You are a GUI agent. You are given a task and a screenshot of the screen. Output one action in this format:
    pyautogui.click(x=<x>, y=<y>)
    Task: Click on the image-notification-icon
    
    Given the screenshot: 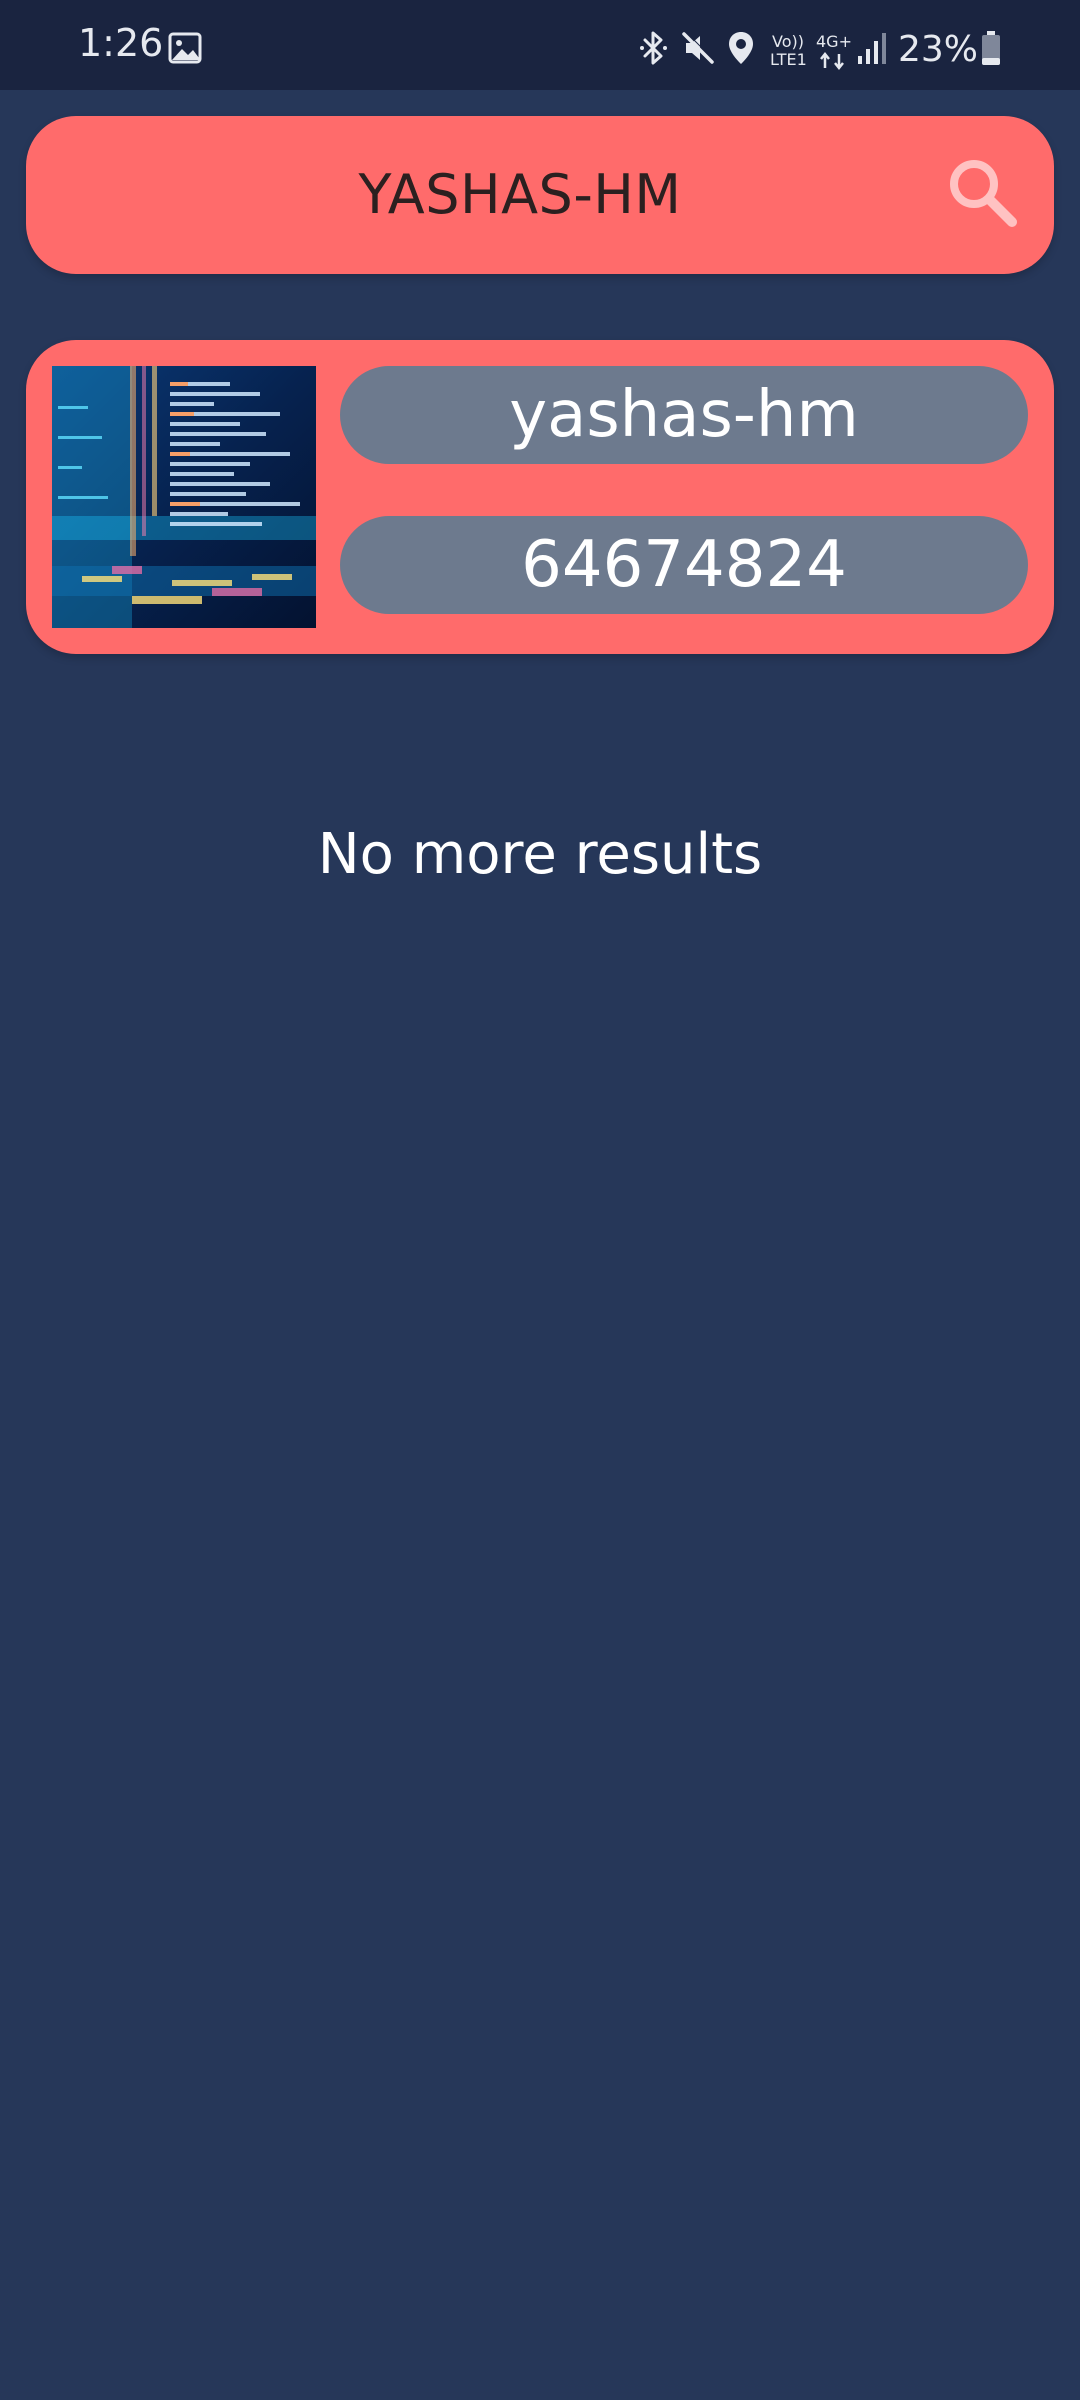 What is the action you would take?
    pyautogui.click(x=185, y=48)
    